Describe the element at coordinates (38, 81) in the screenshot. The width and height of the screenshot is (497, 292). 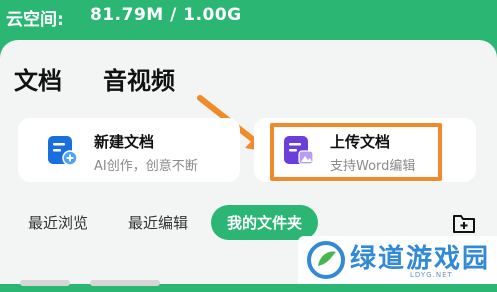
I see `tab-documents-label: 文档` at that location.